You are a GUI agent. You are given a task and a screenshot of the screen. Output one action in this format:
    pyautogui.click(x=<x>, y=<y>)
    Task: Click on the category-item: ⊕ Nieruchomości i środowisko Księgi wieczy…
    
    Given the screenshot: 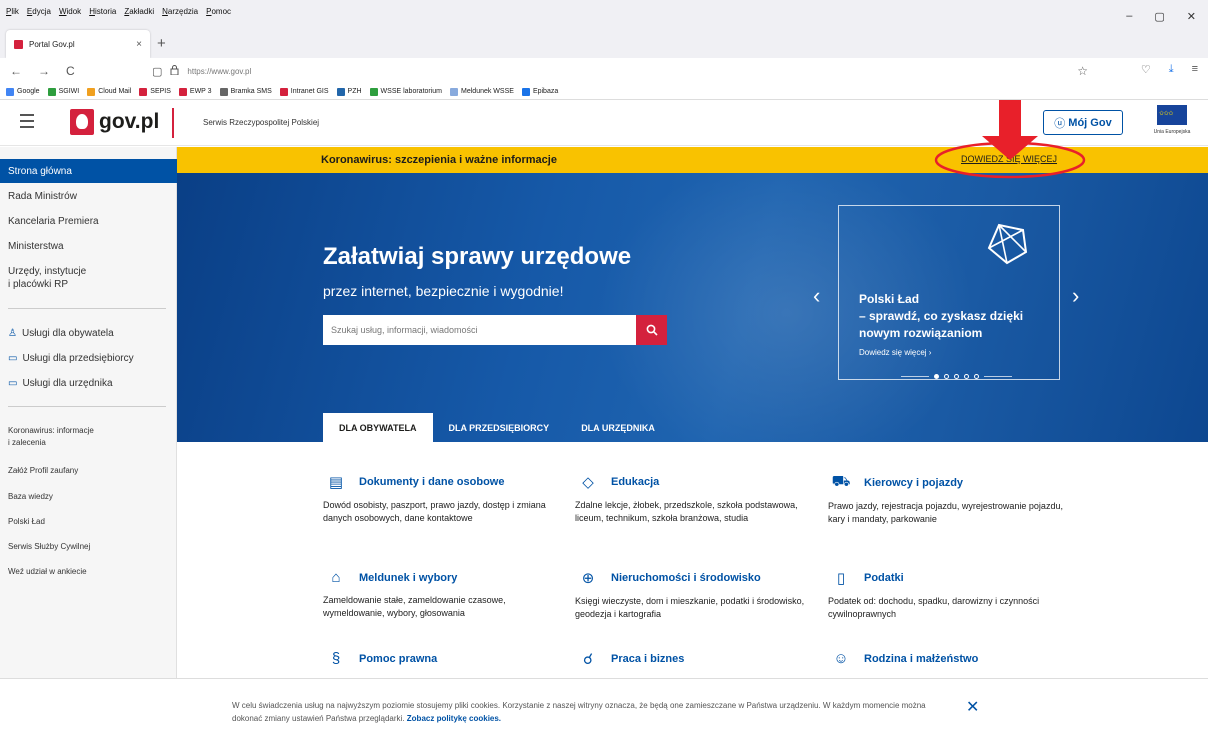 What is the action you would take?
    pyautogui.click(x=695, y=595)
    